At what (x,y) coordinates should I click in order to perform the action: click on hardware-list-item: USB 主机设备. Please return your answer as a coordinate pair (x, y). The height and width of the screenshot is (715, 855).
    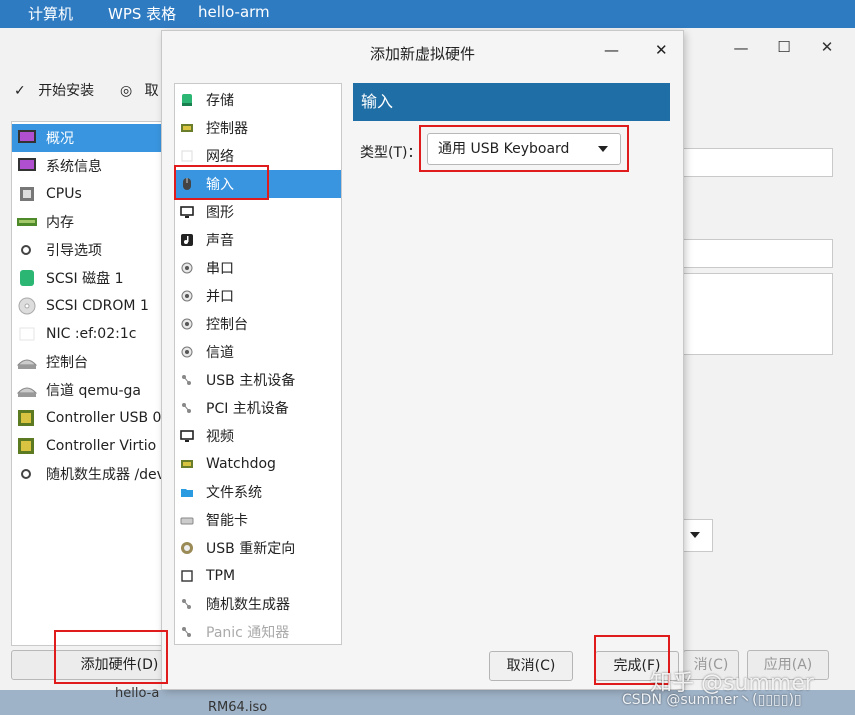
    Looking at the image, I should click on (258, 380).